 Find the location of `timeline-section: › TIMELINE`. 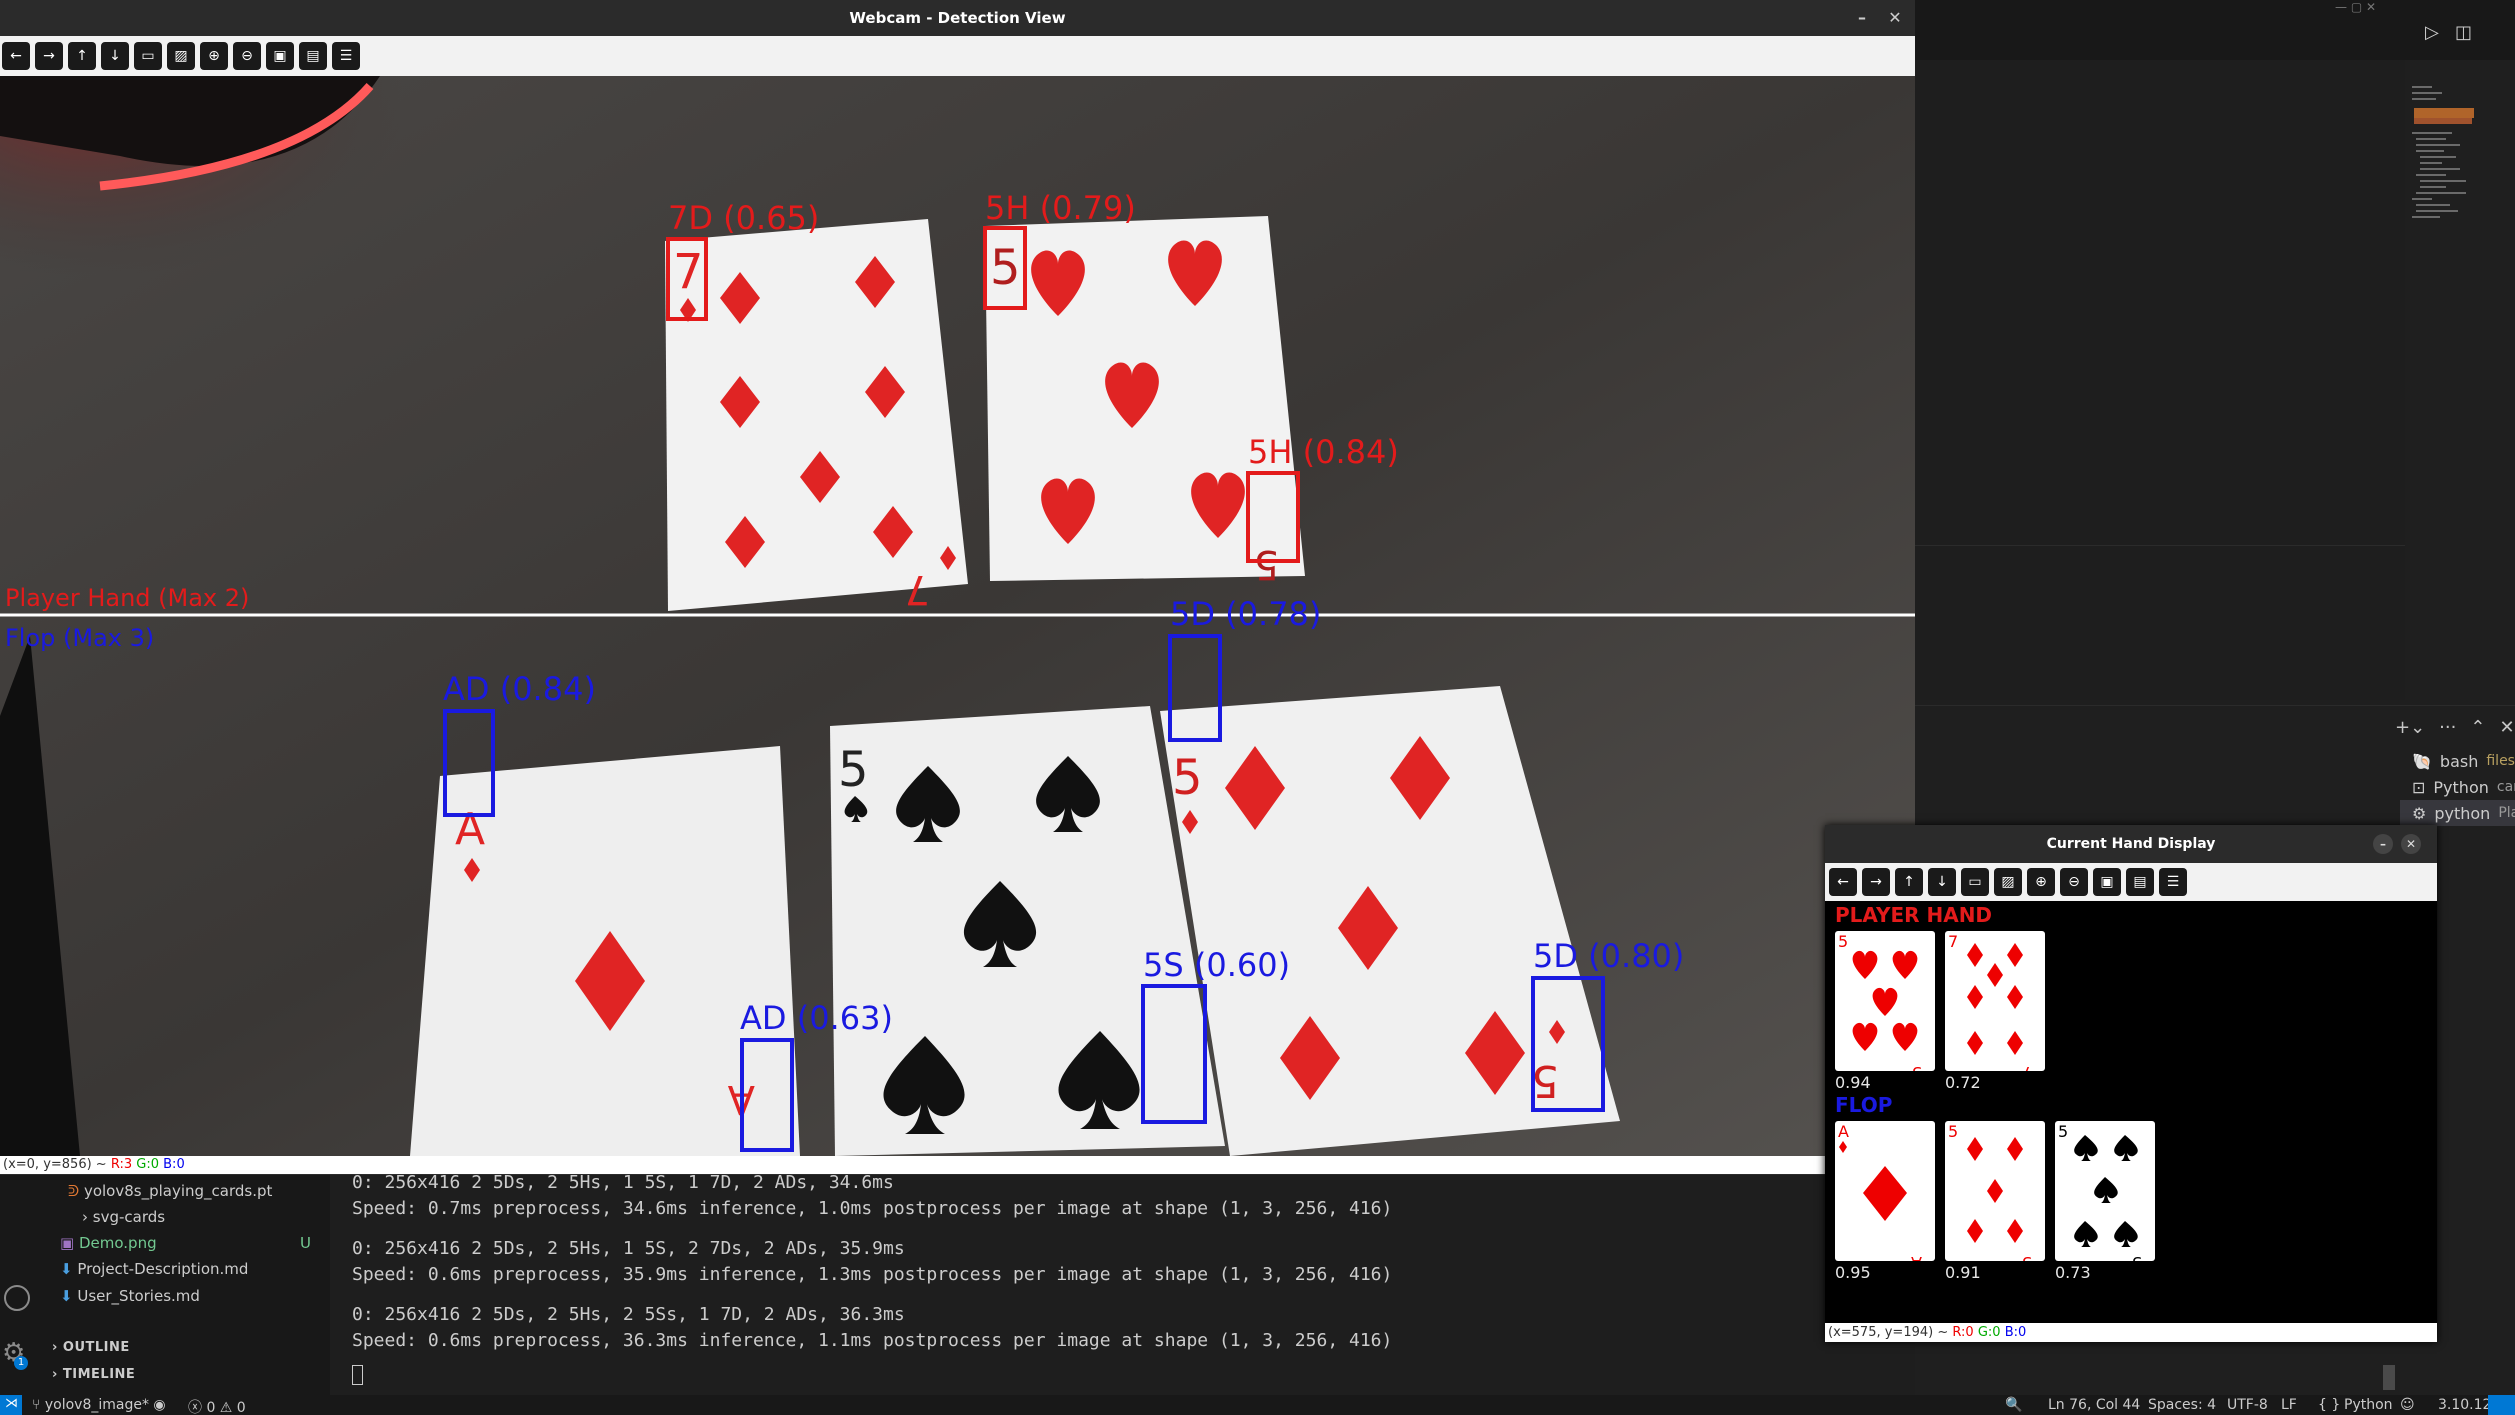

timeline-section: › TIMELINE is located at coordinates (93, 1374).